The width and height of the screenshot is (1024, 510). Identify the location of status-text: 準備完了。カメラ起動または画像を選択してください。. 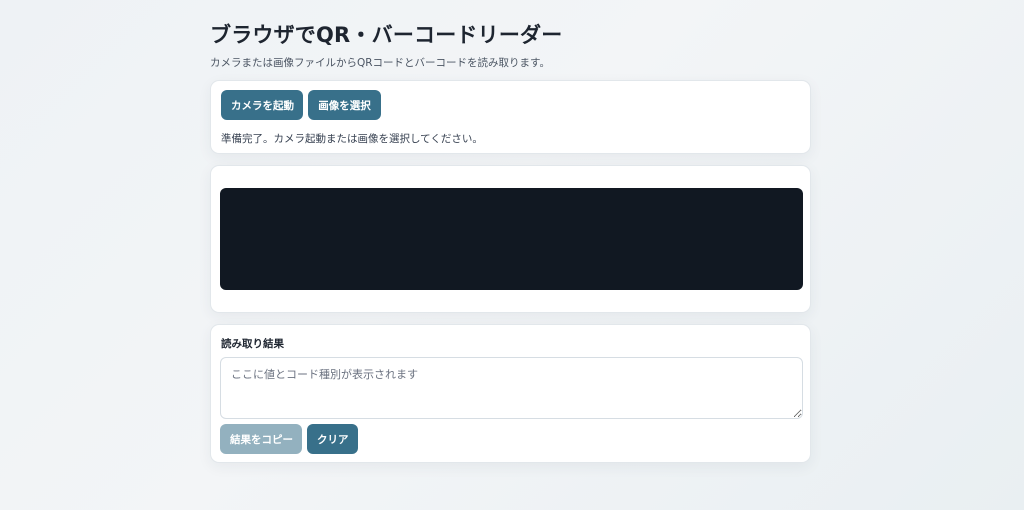
(352, 139).